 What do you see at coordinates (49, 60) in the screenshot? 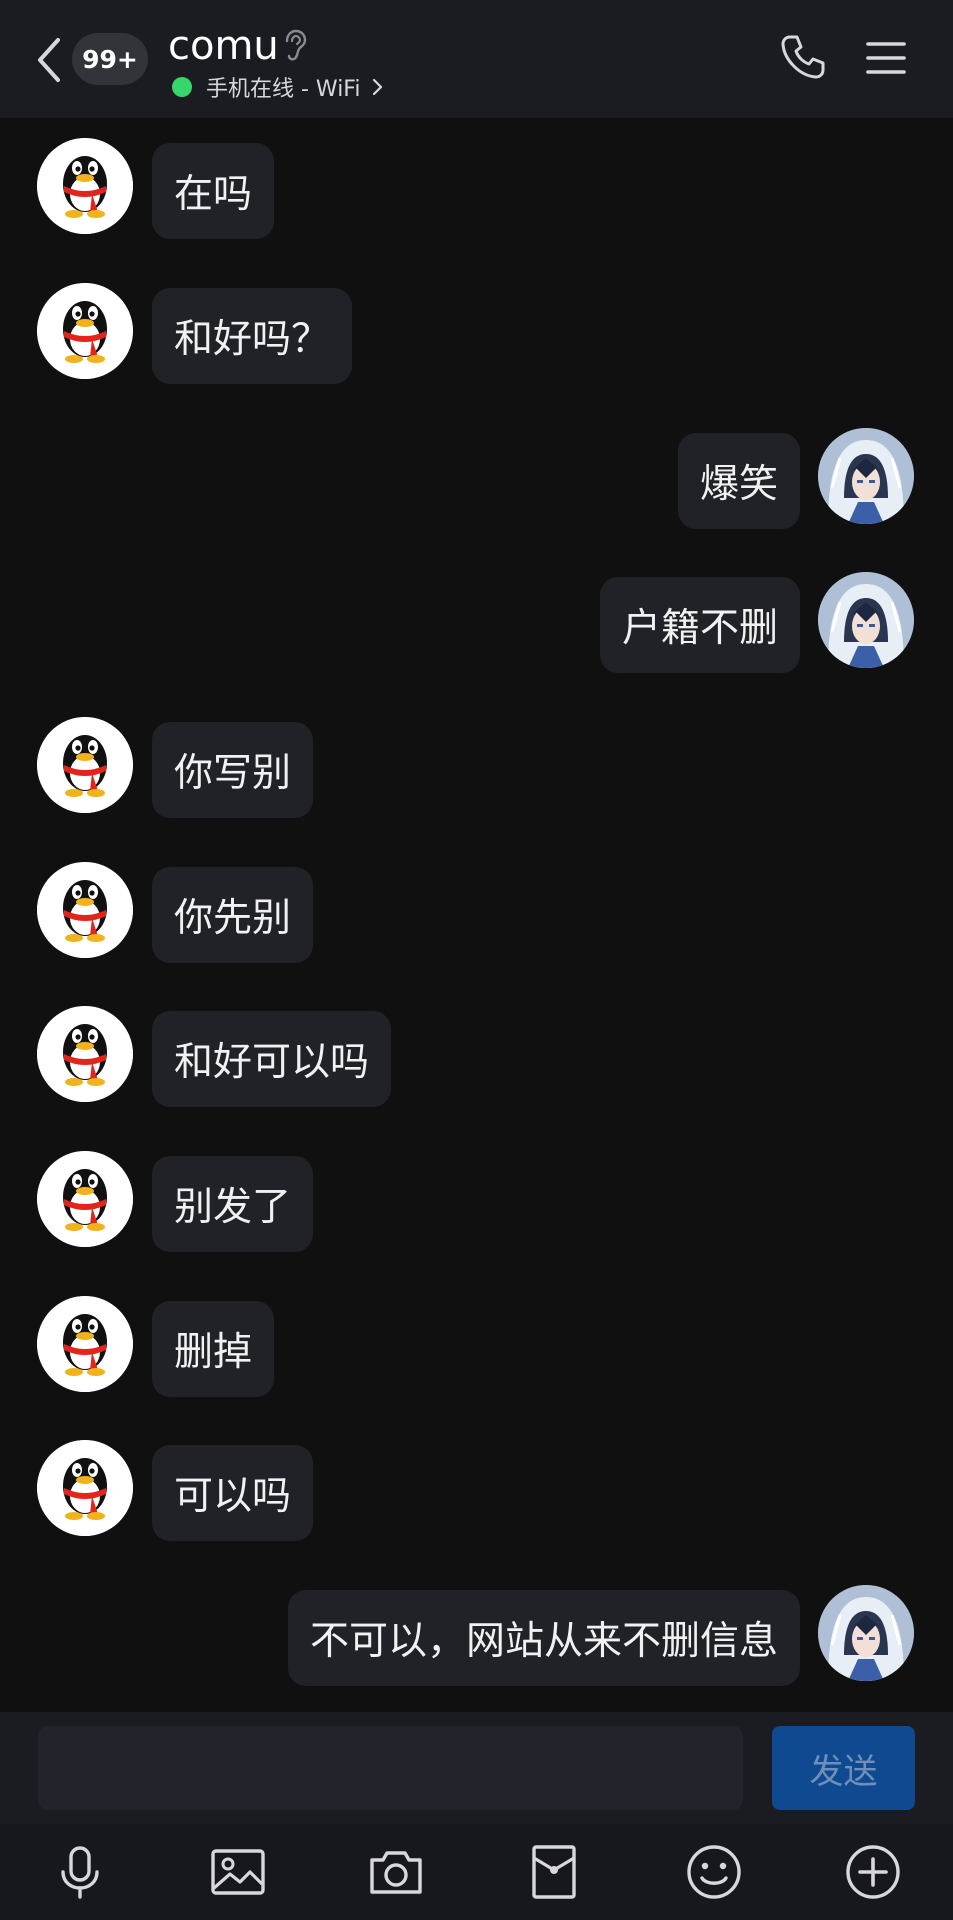
I see `back-chevron-icon` at bounding box center [49, 60].